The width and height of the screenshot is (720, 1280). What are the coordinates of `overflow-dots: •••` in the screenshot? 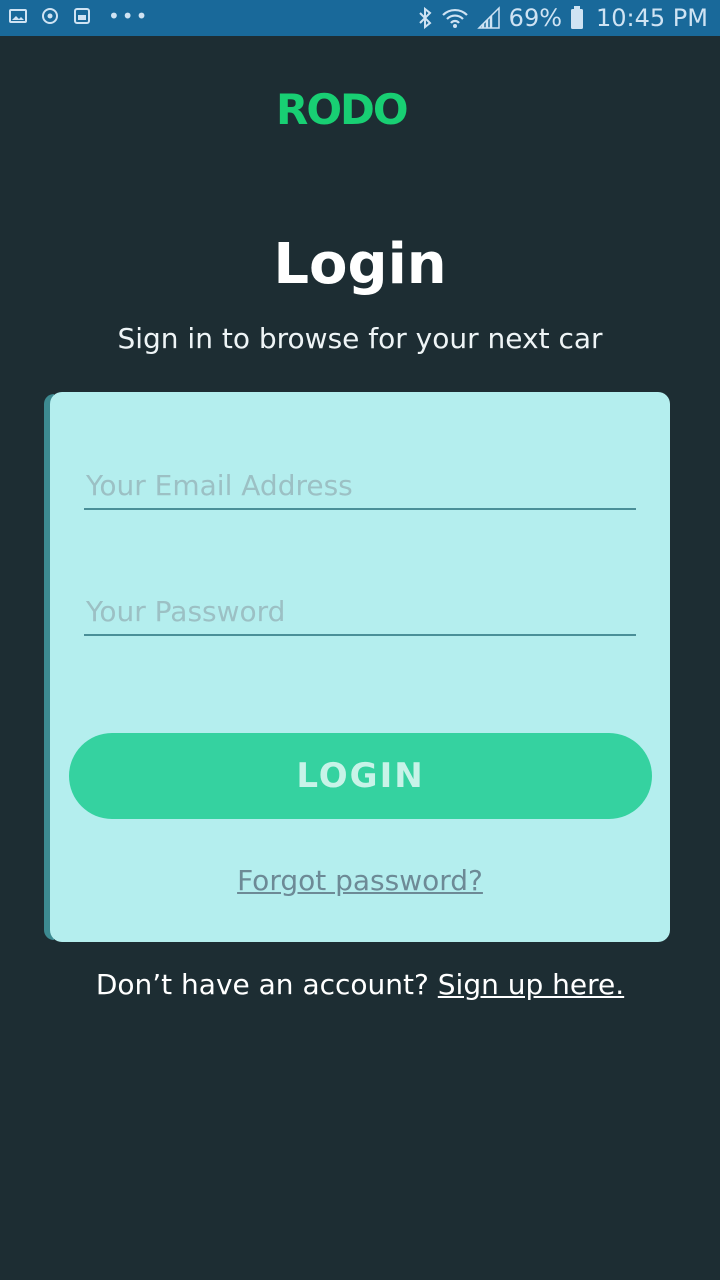 It's located at (129, 16).